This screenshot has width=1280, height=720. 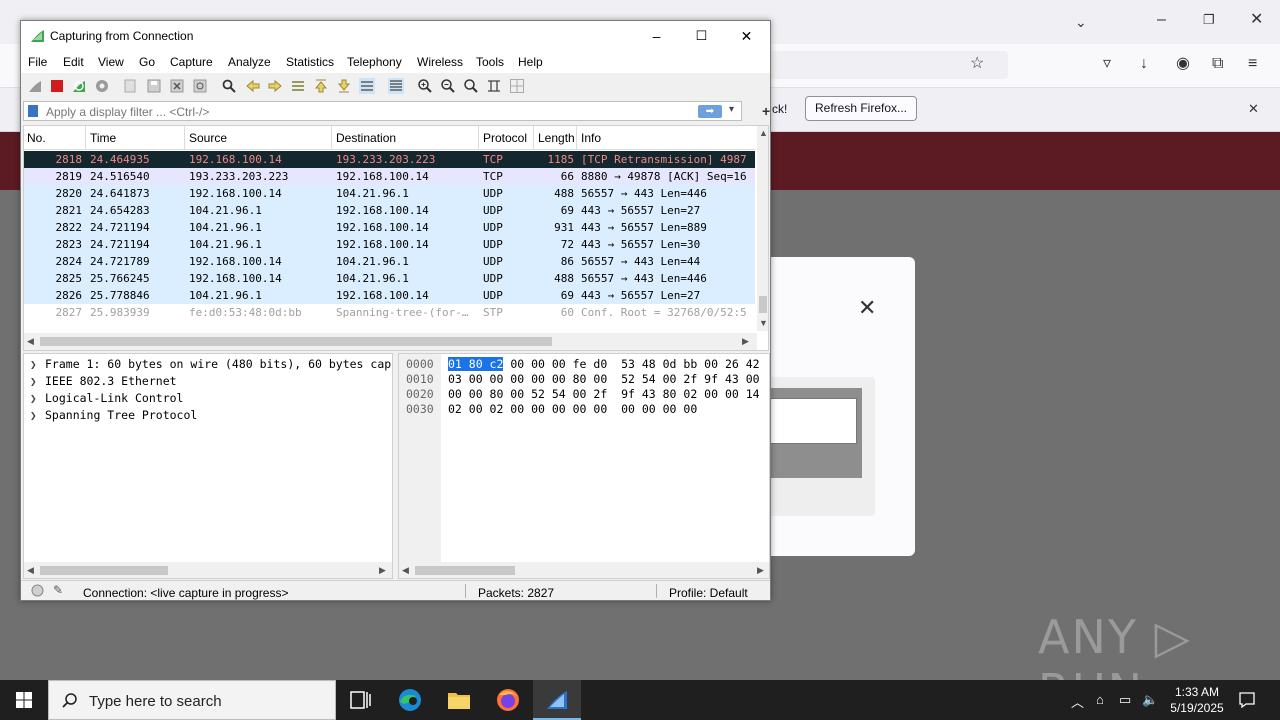 What do you see at coordinates (1209, 20) in the screenshot?
I see `firefox-restore-icon: ❐` at bounding box center [1209, 20].